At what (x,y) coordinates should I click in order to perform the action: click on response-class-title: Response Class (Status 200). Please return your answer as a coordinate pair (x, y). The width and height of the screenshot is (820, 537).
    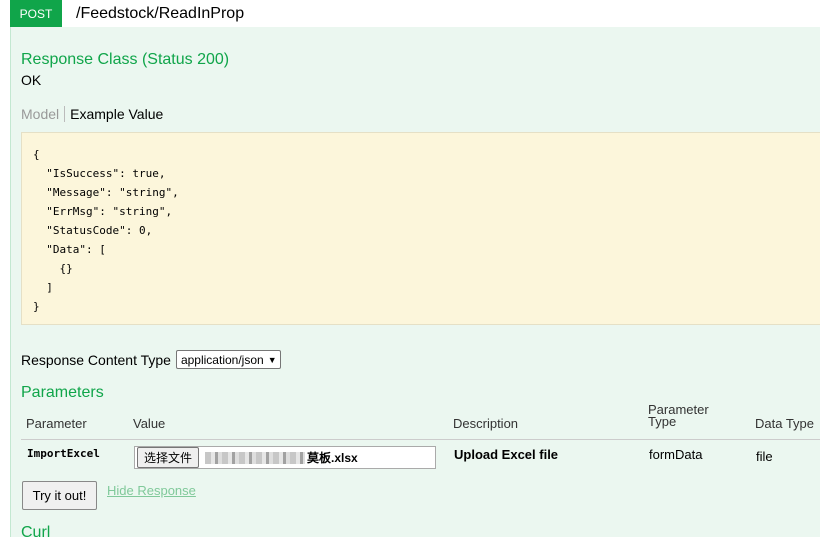
    Looking at the image, I should click on (125, 59).